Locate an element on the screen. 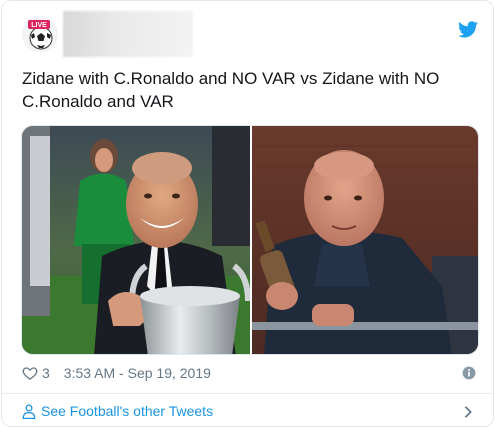  chevron-right-icon is located at coordinates (468, 412).